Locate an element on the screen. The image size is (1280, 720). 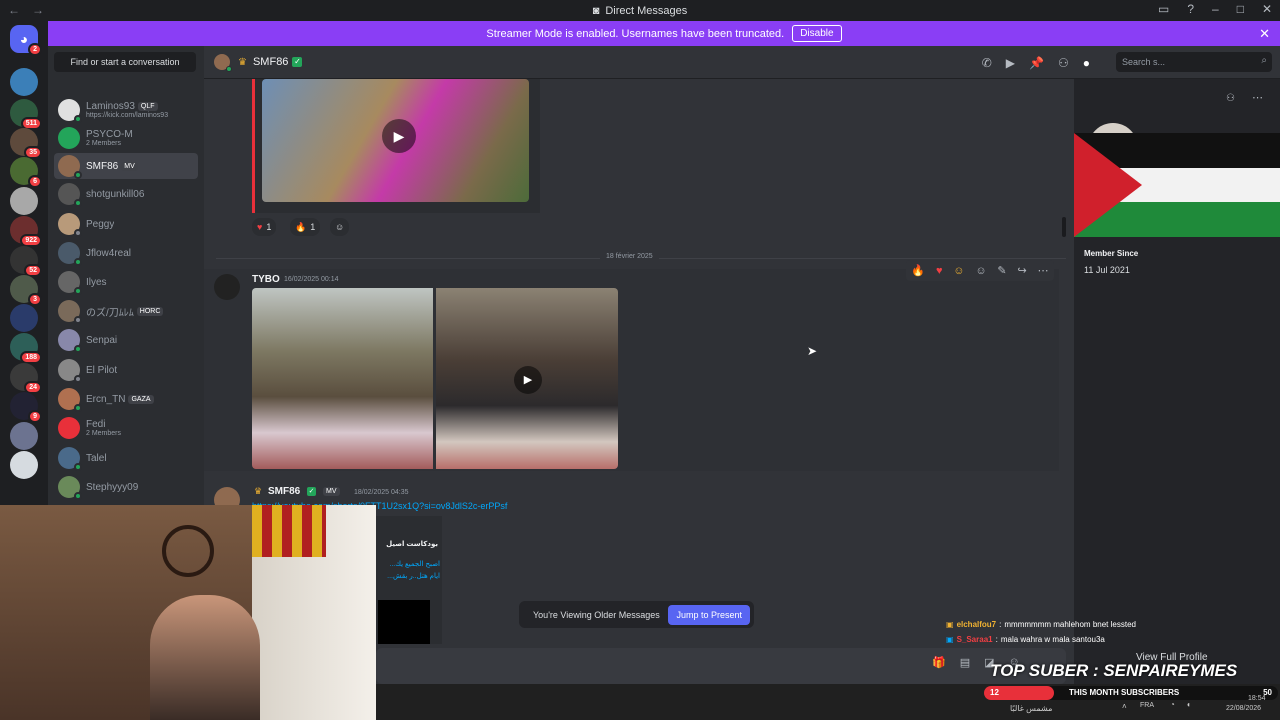
dm-item: Peggy is located at coordinates (126, 224).